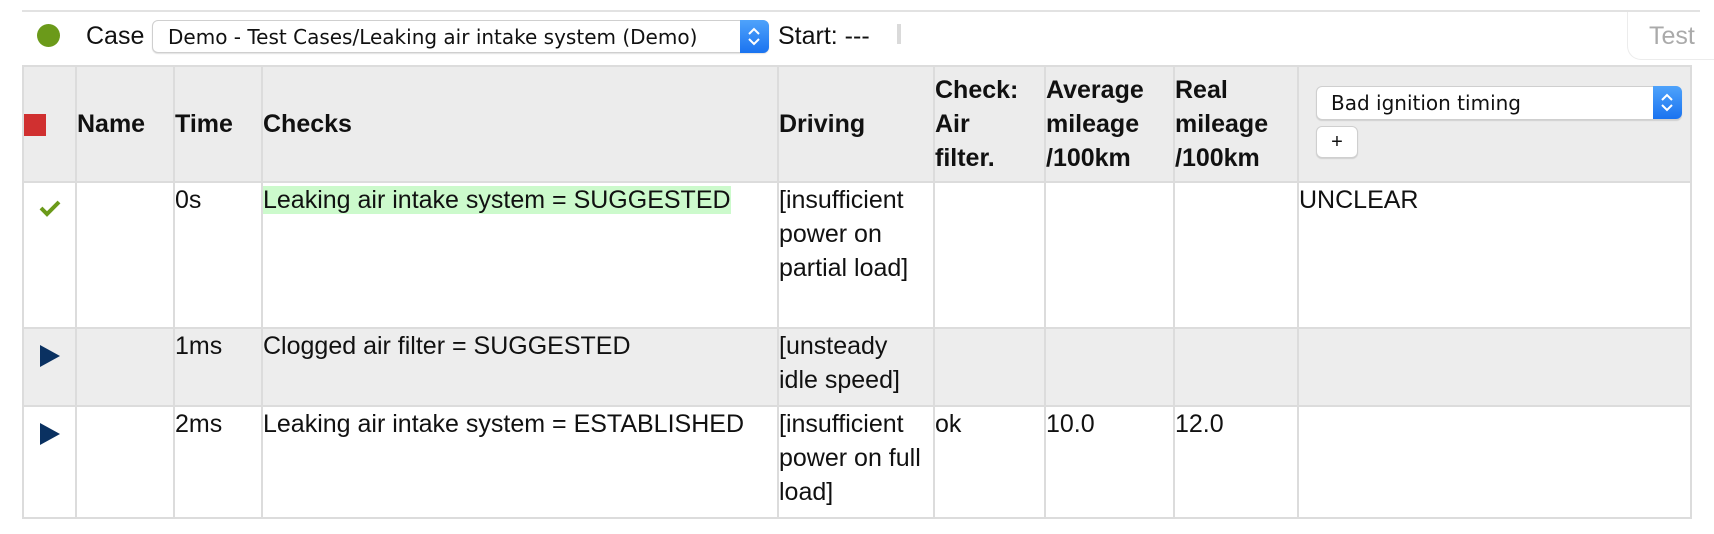  Describe the element at coordinates (1494, 255) in the screenshot. I see `cell-diagnosis: UNCLEAR` at that location.